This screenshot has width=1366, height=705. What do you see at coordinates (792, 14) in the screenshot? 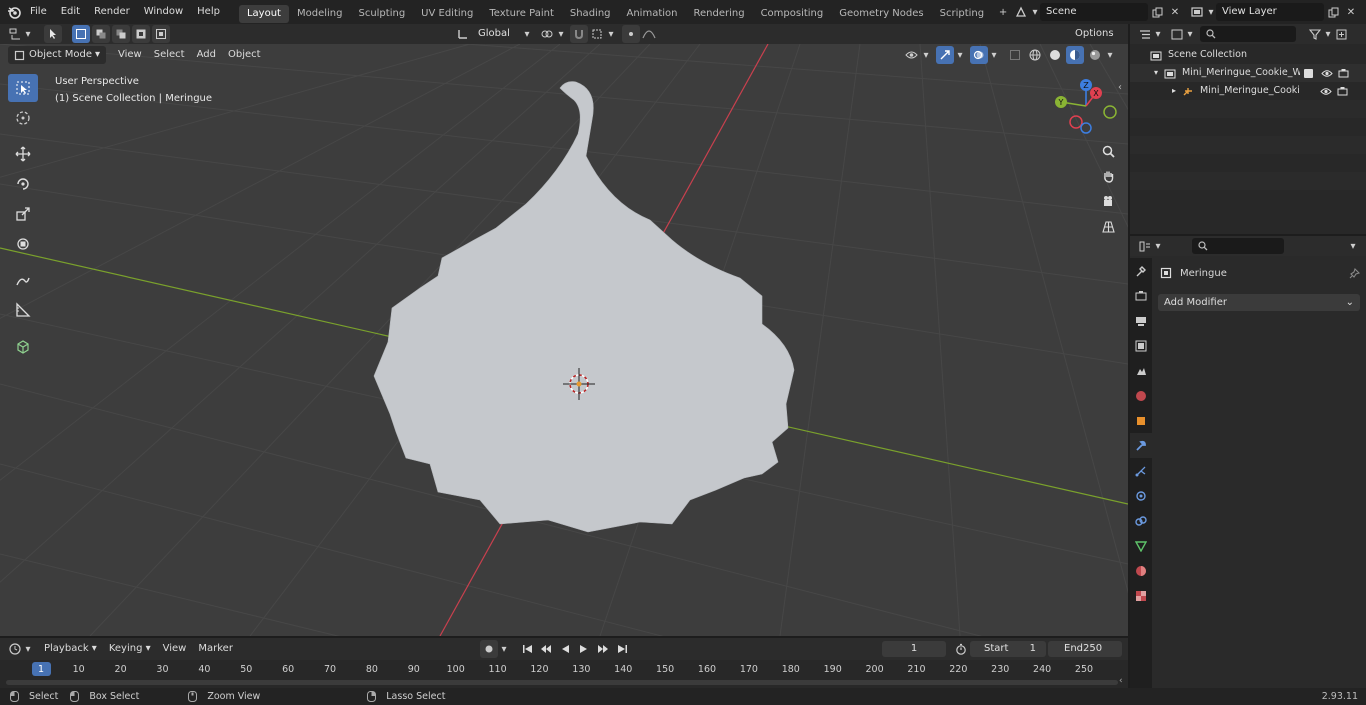
I see `tab-compositing: Compositing` at bounding box center [792, 14].